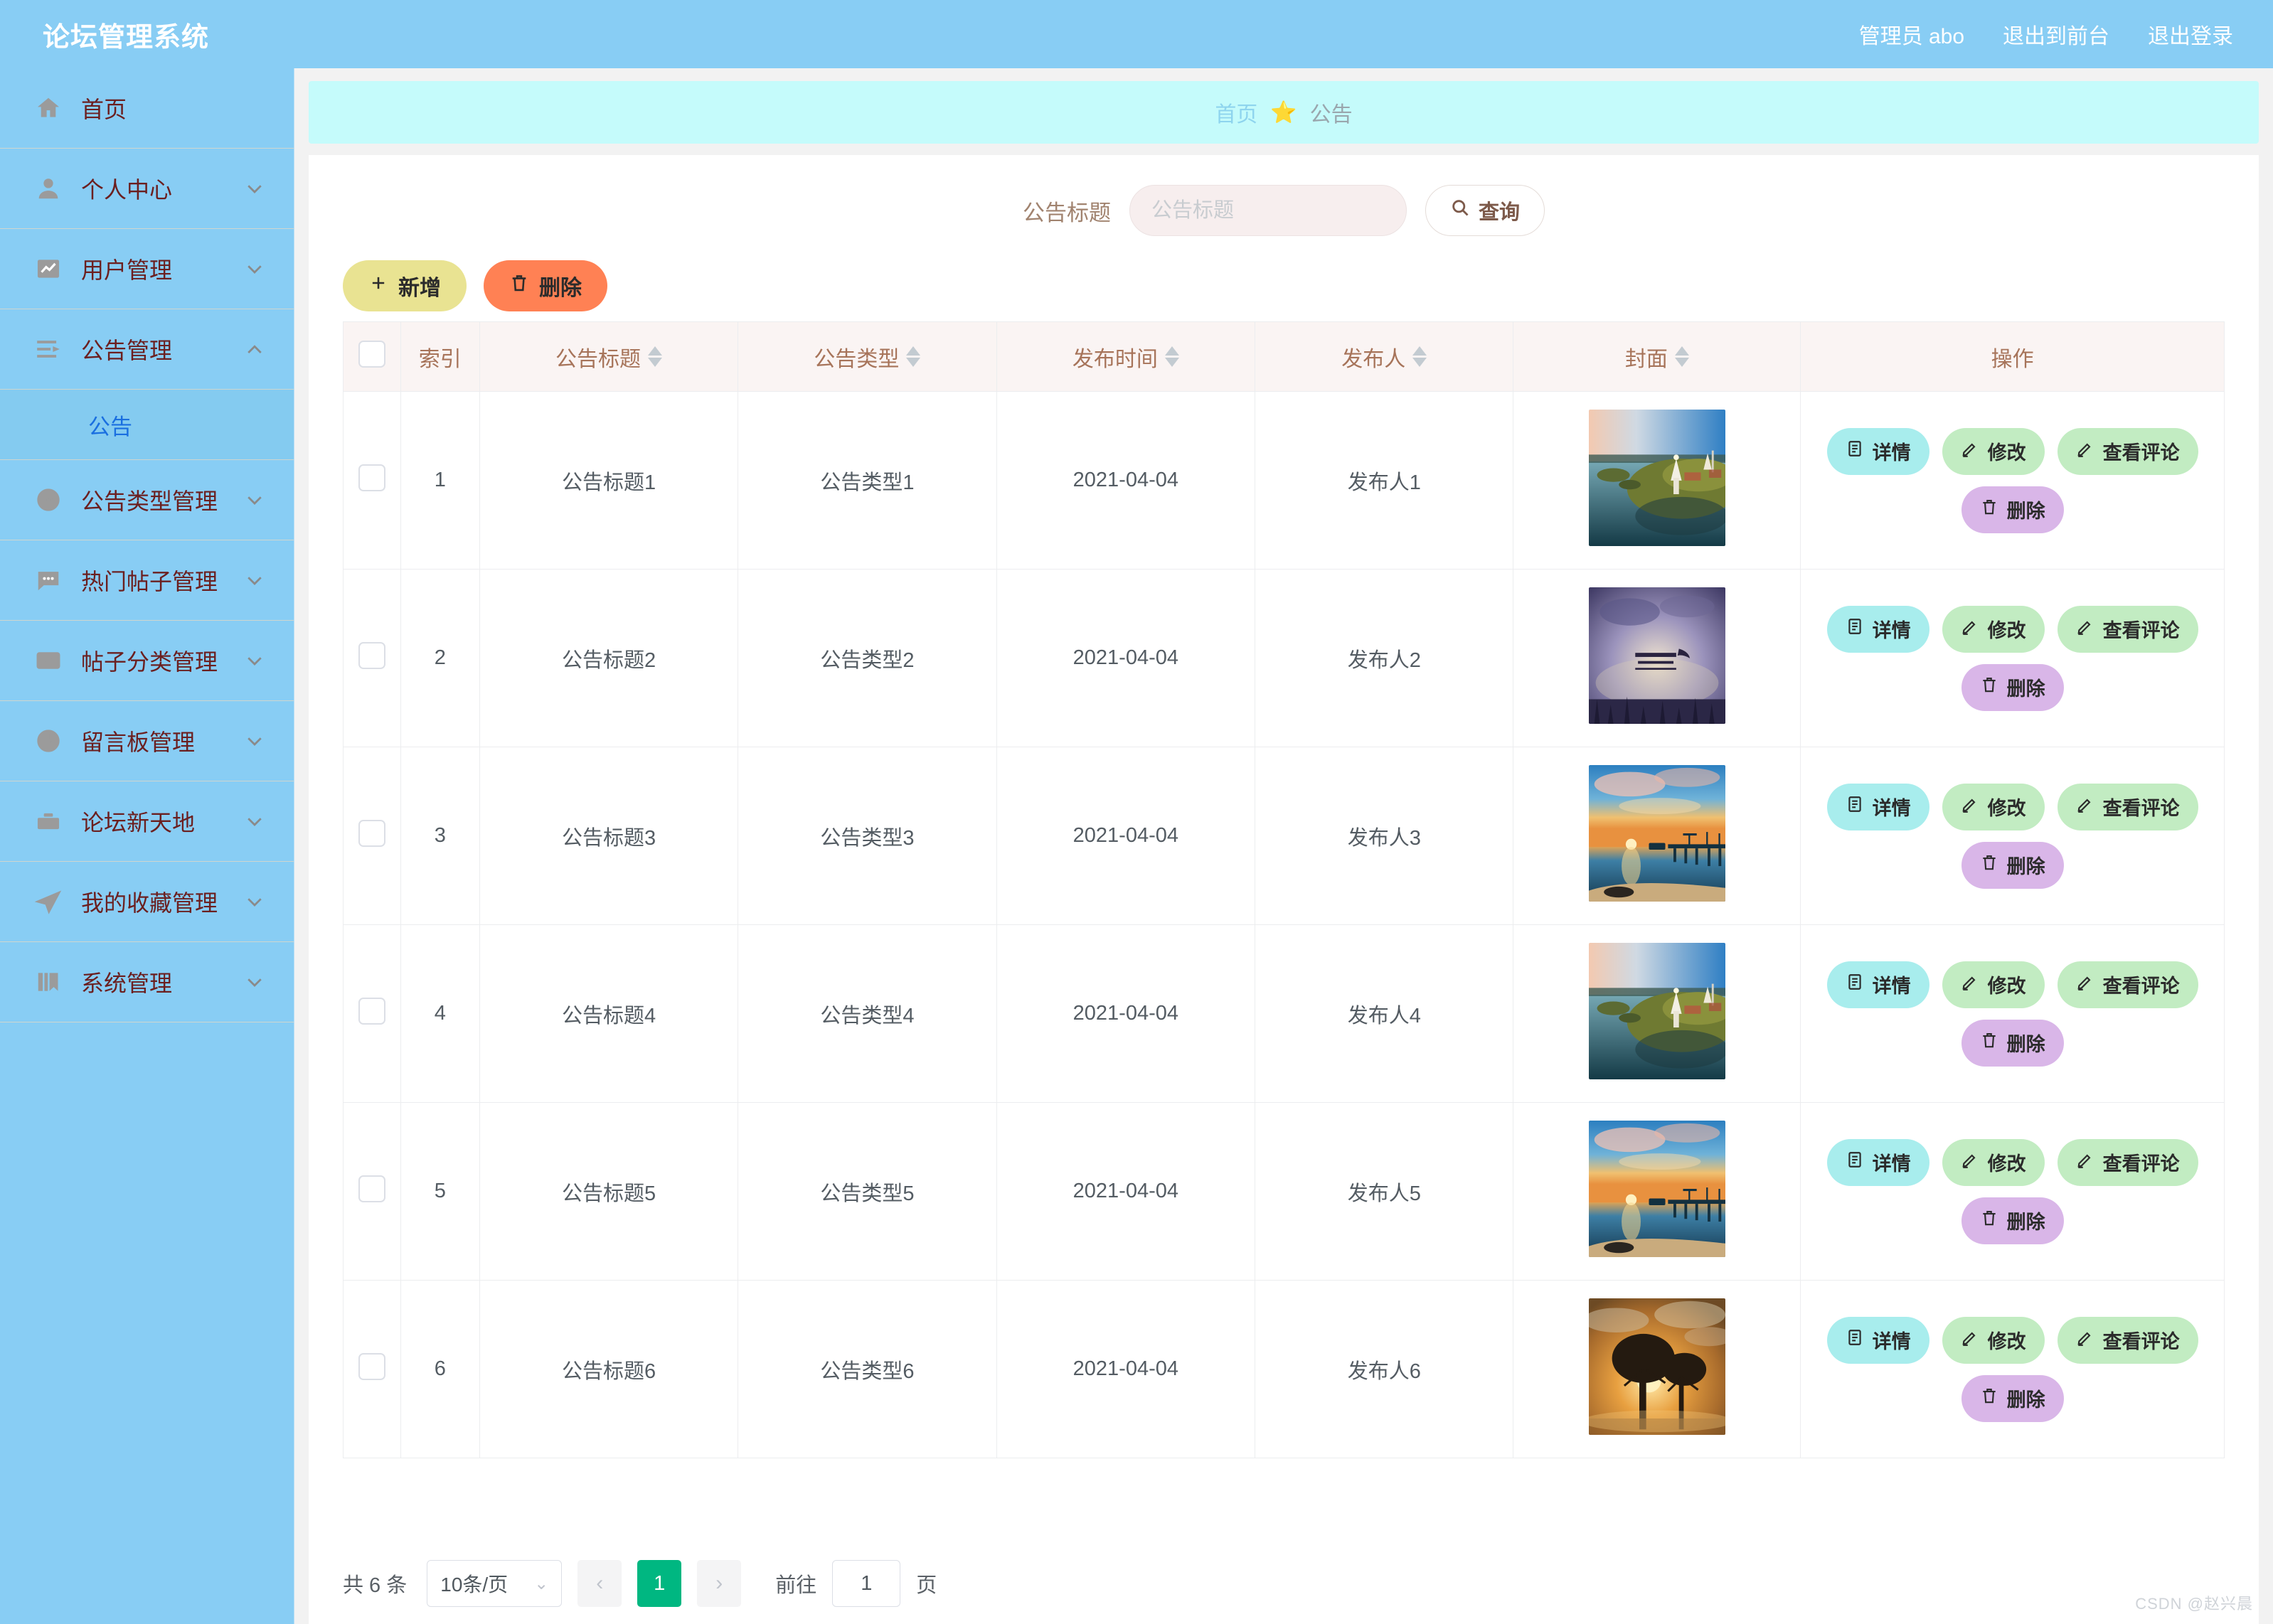  What do you see at coordinates (147, 741) in the screenshot?
I see `sidebar-item-message-board-management: 留言板管理` at bounding box center [147, 741].